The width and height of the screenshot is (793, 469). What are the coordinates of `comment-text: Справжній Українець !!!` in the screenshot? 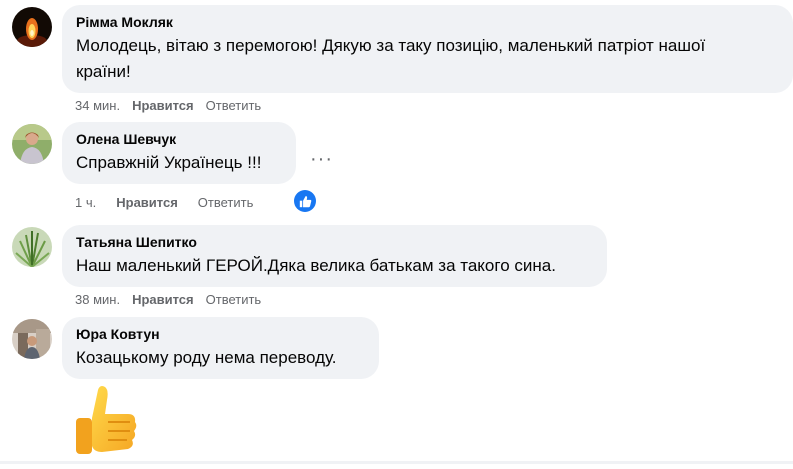 It's located at (169, 162).